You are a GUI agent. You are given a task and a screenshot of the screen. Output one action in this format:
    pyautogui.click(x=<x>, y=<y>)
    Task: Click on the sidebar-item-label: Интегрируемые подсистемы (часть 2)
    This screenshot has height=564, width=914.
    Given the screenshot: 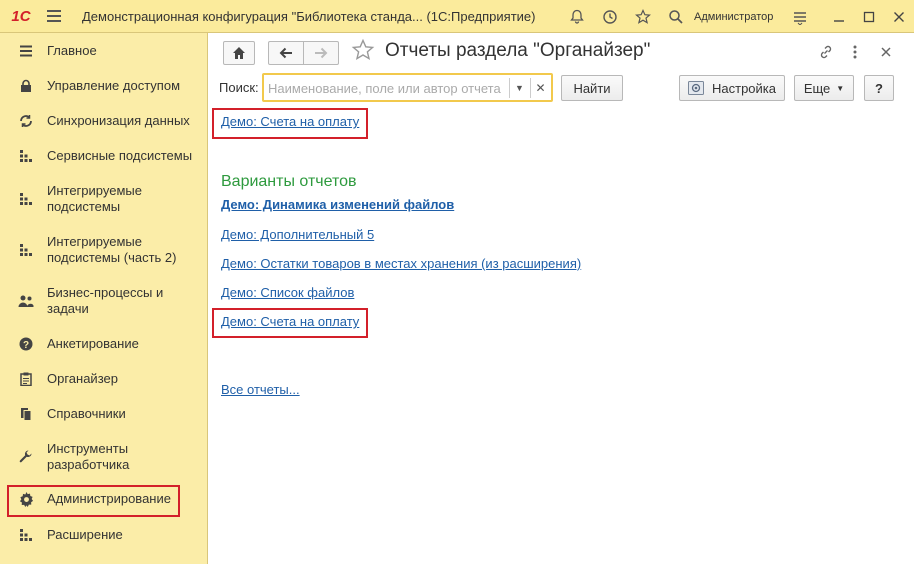 What is the action you would take?
    pyautogui.click(x=112, y=249)
    